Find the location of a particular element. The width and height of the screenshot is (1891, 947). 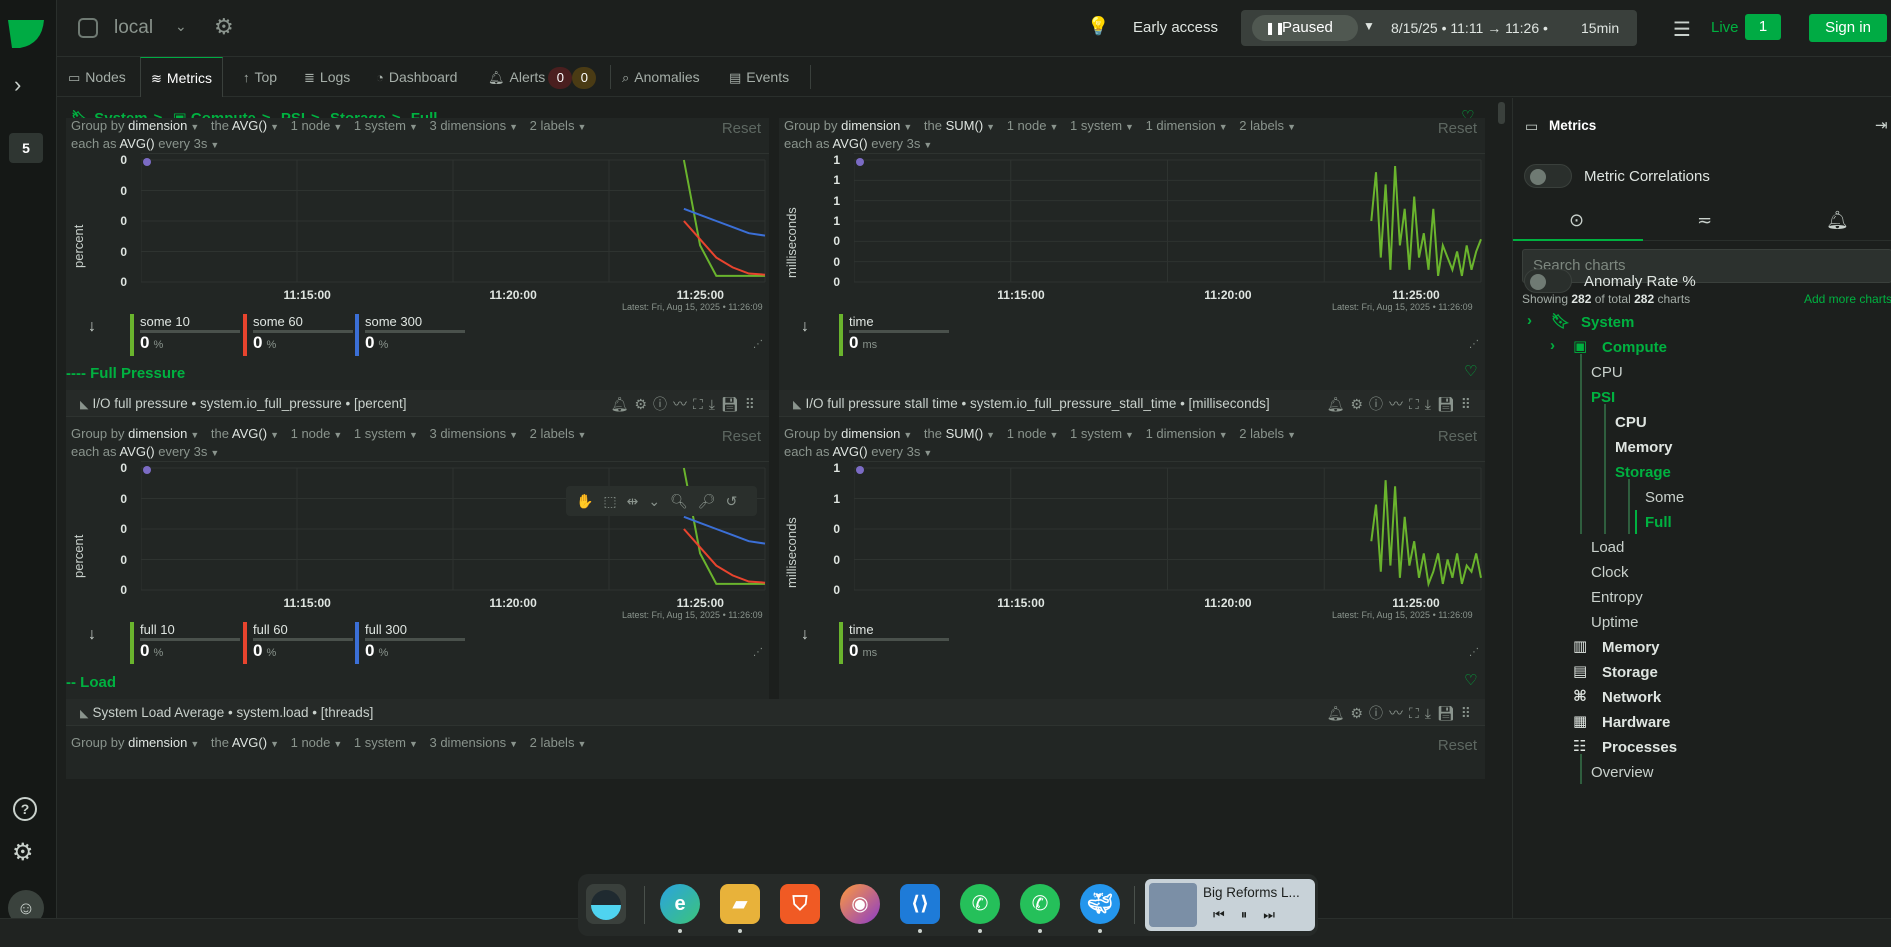

legend-item: some 10 0% is located at coordinates (185, 335).